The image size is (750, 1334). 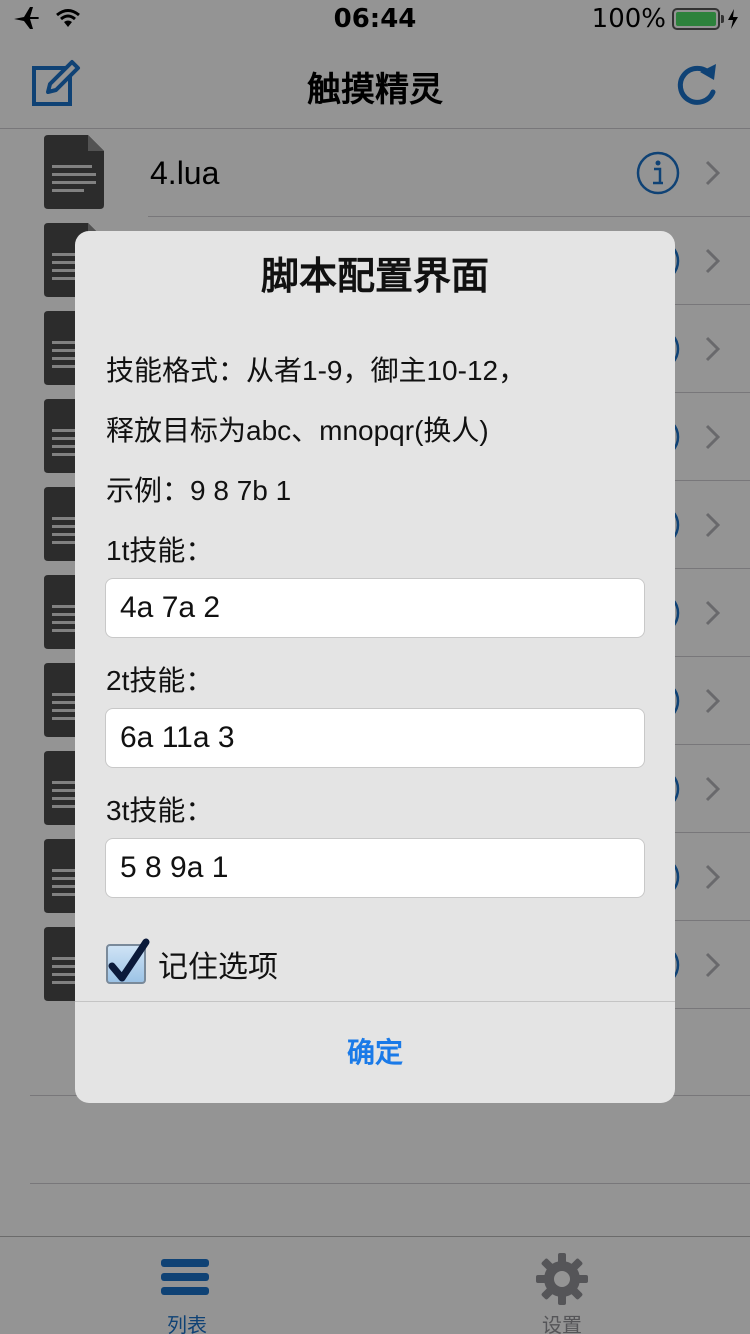 I want to click on remember-option: 记住选项, so click(x=192, y=962).